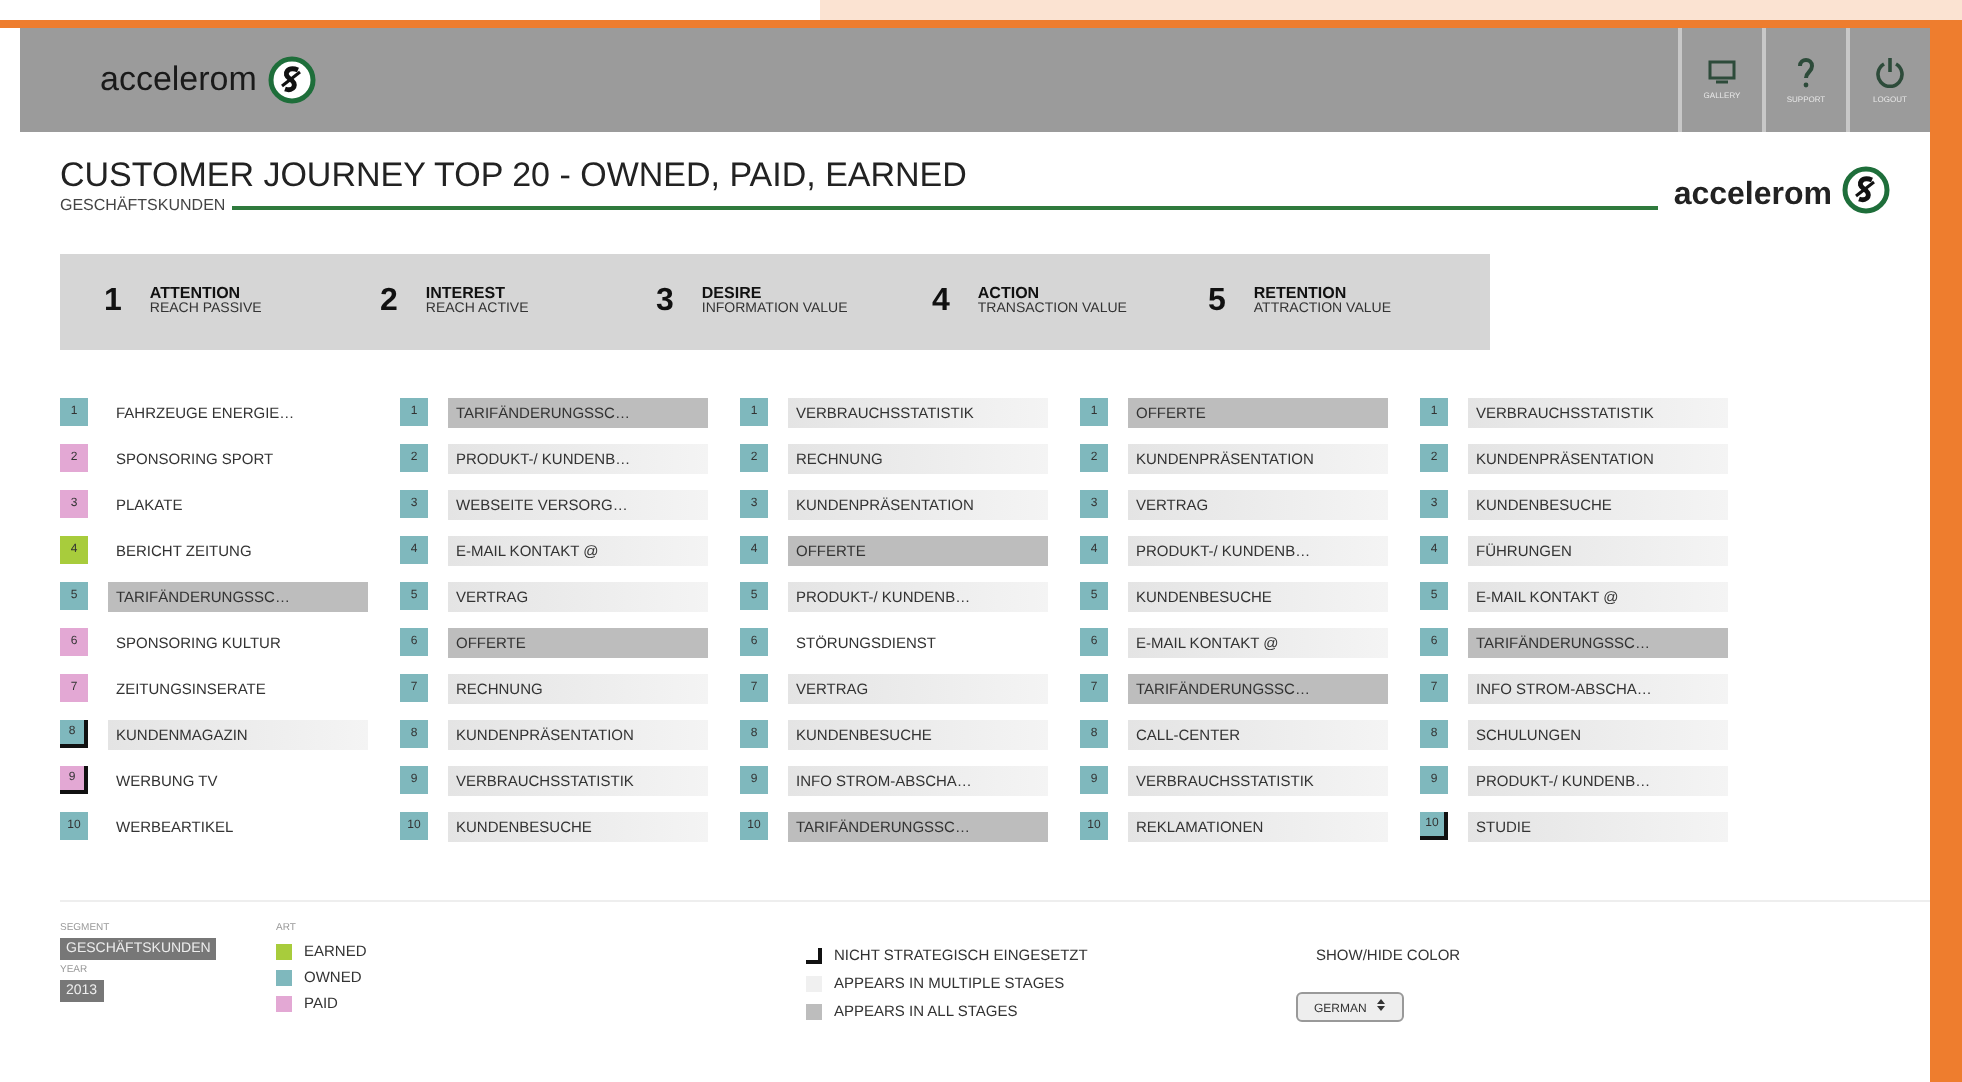 This screenshot has height=1082, width=1962. I want to click on brand-text: accelerom, so click(1752, 196).